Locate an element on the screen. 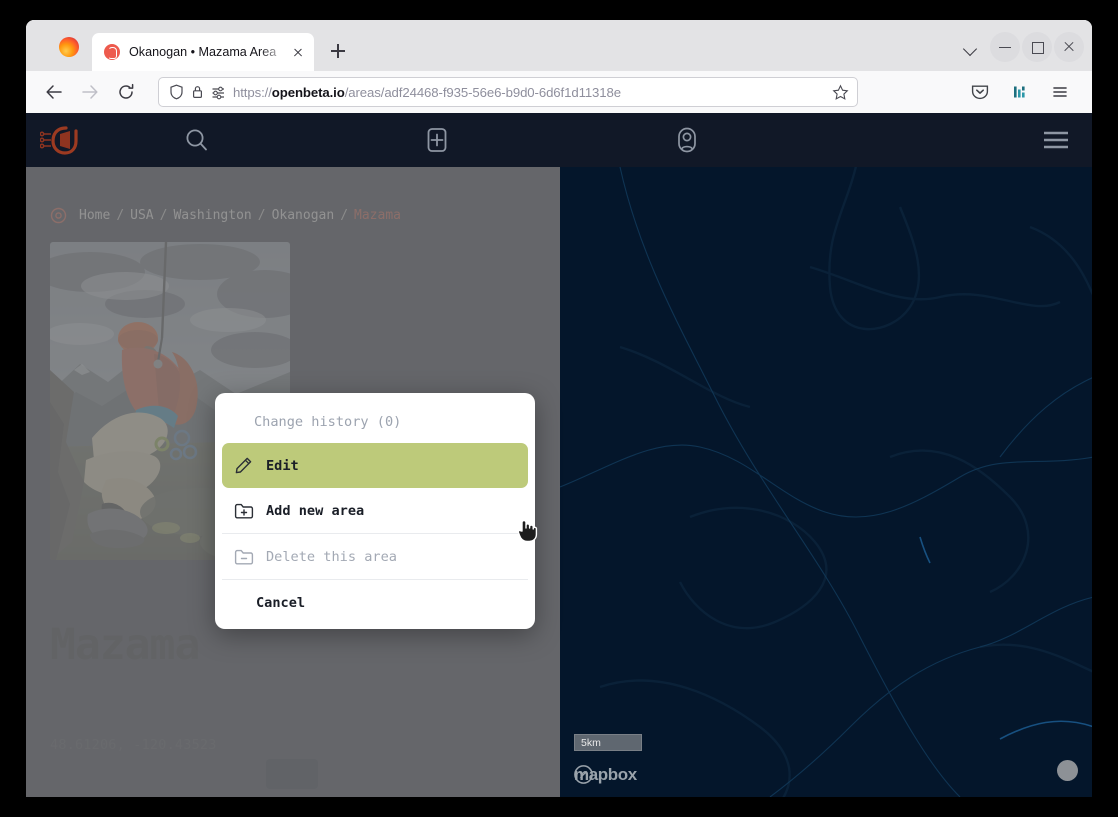 The width and height of the screenshot is (1118, 817). menu-item-delete-this-area: Delete this area is located at coordinates (375, 556).